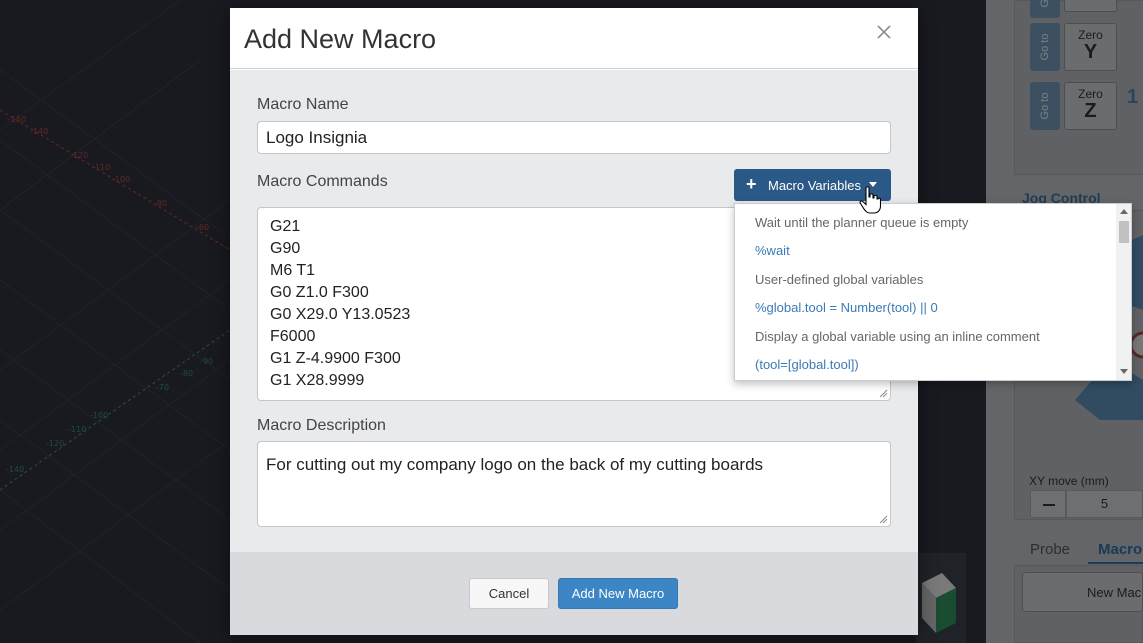  What do you see at coordinates (322, 181) in the screenshot?
I see `macro-commands-label: Macro Commands` at bounding box center [322, 181].